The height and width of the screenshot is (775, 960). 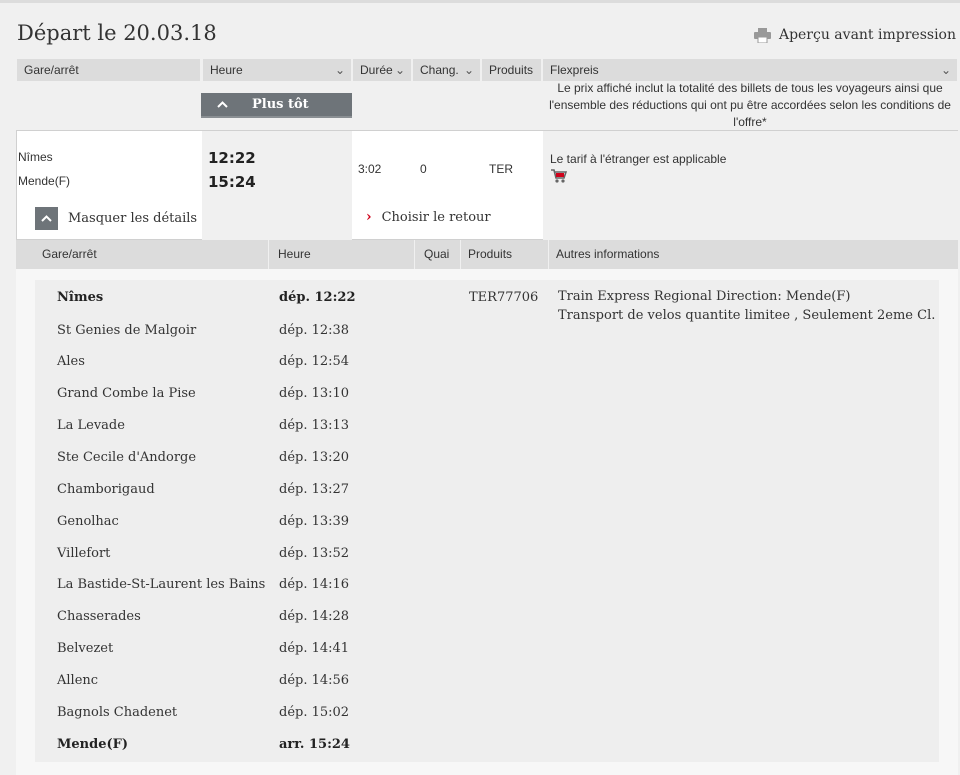 What do you see at coordinates (436, 217) in the screenshot?
I see `choose-return-label: Choisir le retour` at bounding box center [436, 217].